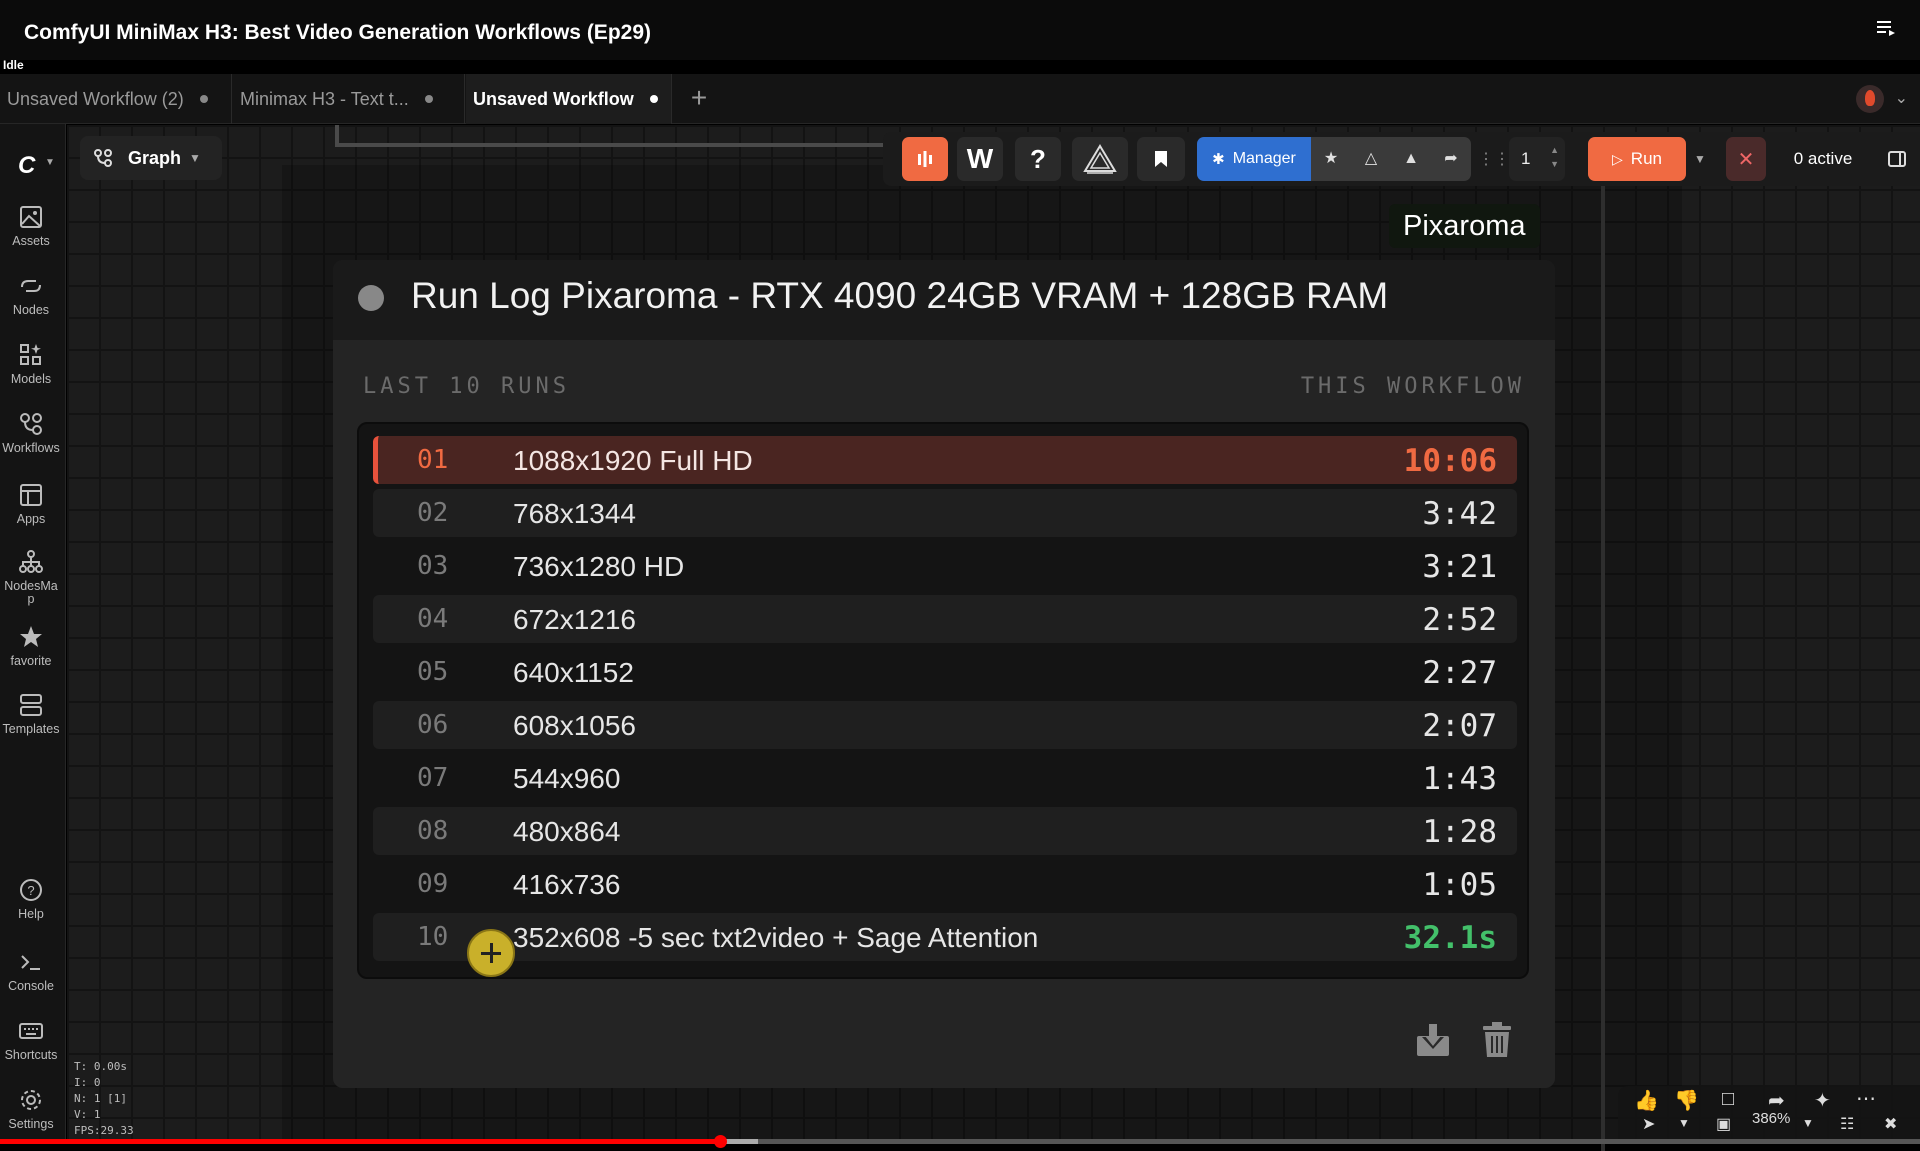  I want to click on sidebar-item-shortcuts: Shortcuts, so click(31, 1040).